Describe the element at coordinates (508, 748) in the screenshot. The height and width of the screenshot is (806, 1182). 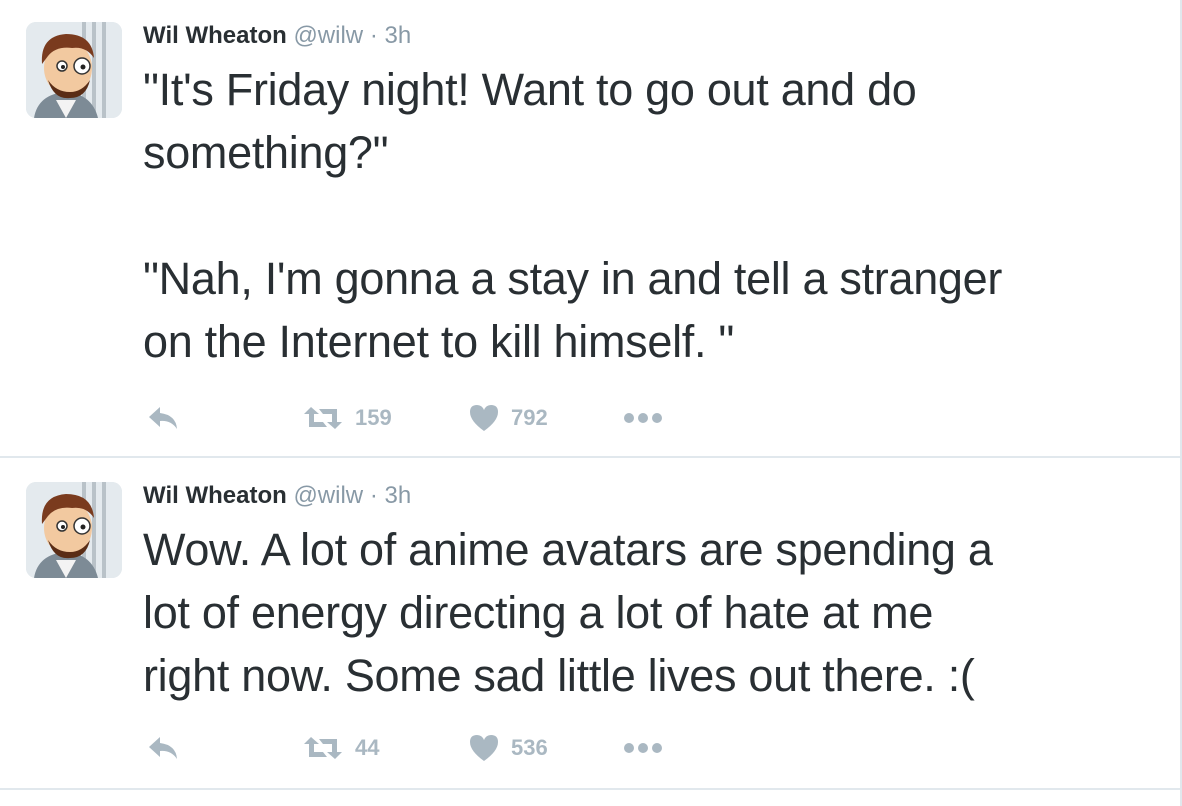
I see `like-button: 536` at that location.